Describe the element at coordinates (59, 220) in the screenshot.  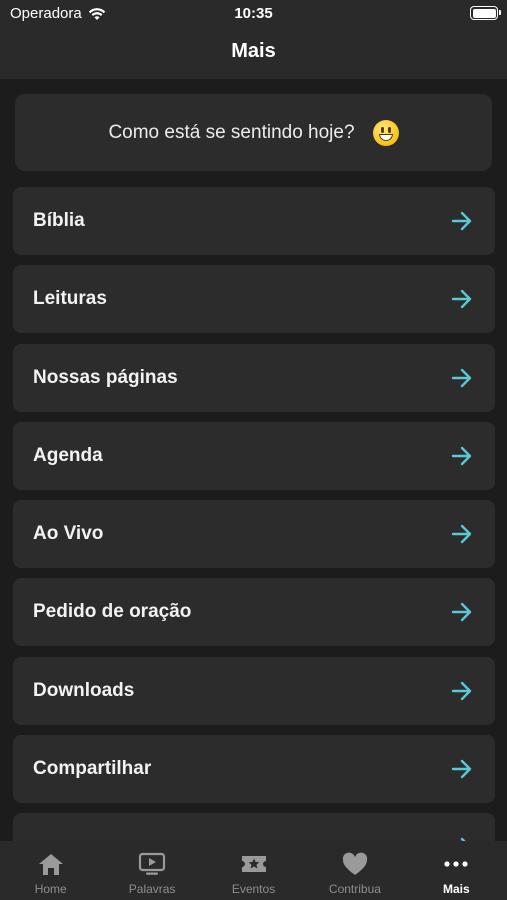
I see `menu-item-label: Bíblia` at that location.